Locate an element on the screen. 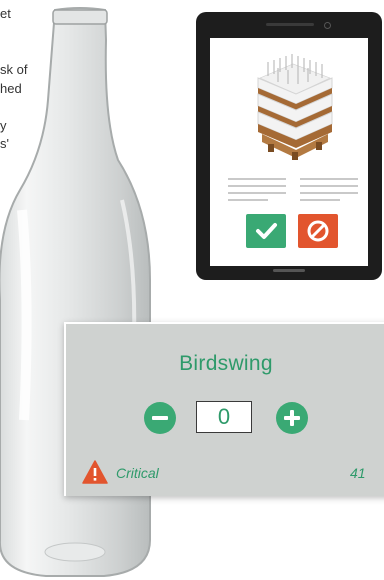  approve-button is located at coordinates (266, 231).